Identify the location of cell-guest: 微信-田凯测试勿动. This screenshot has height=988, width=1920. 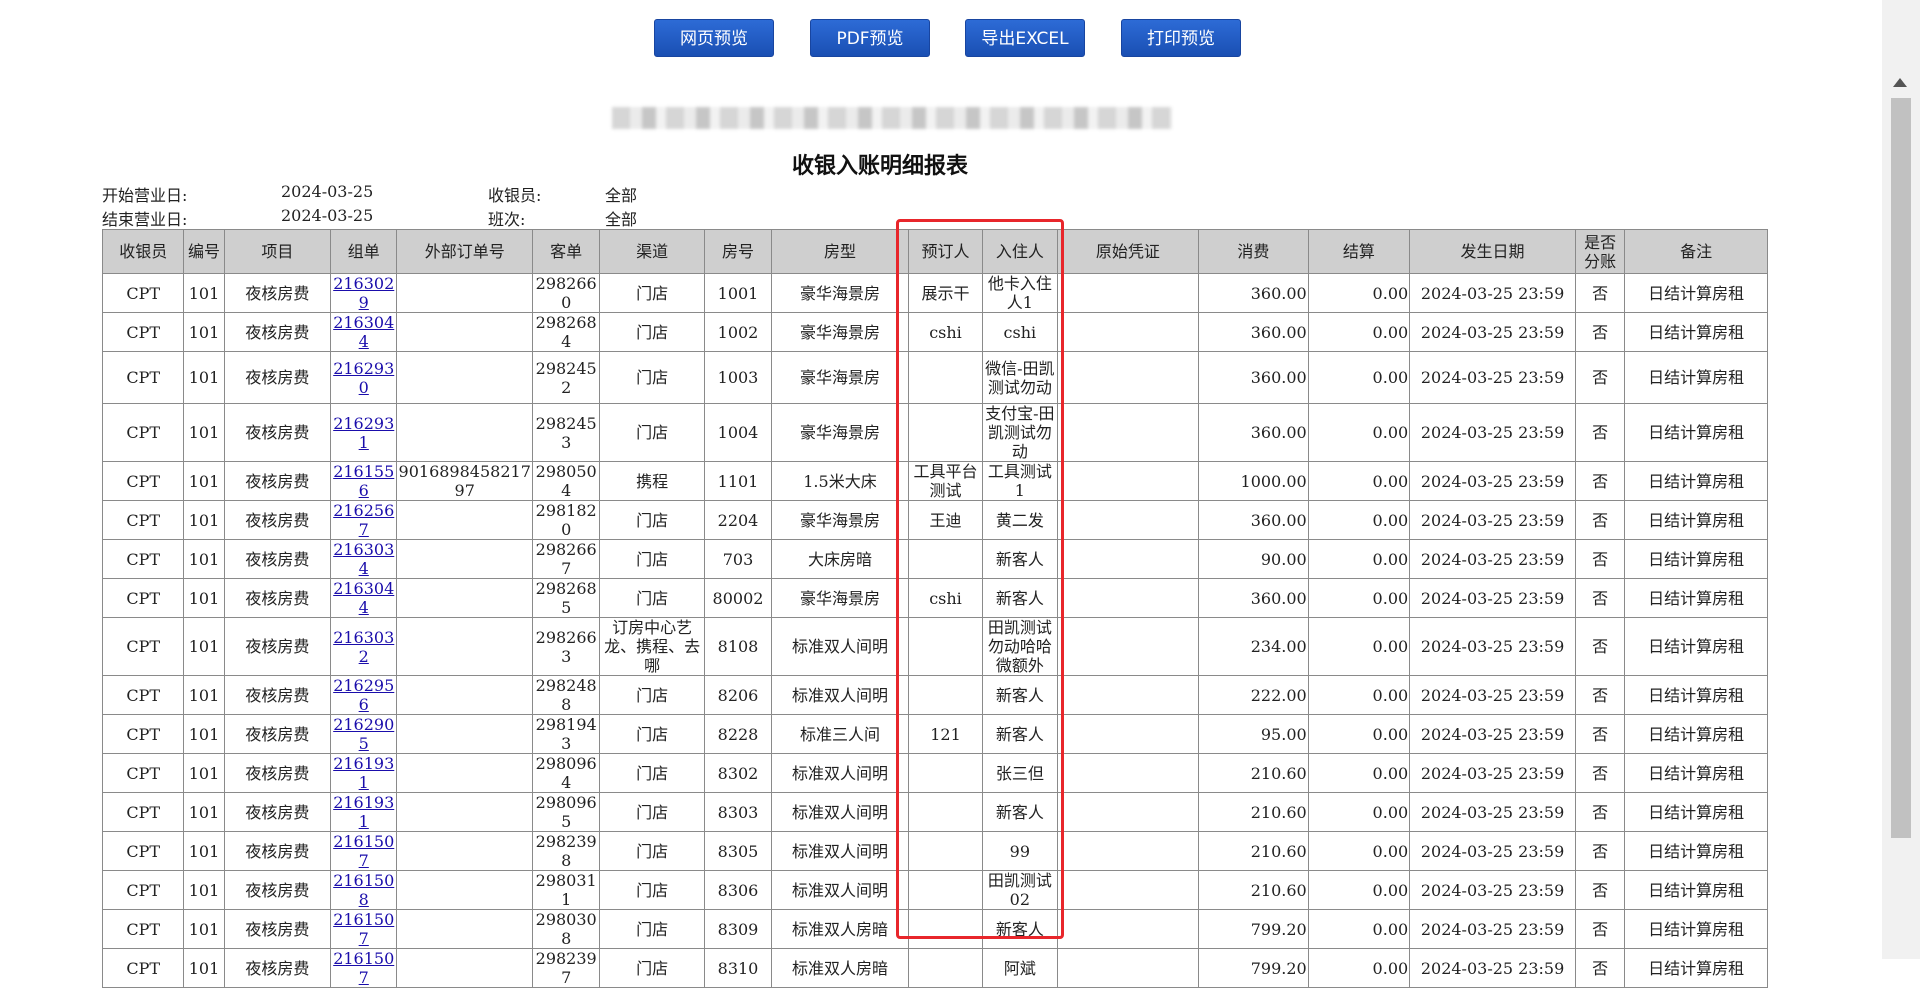
(1020, 377).